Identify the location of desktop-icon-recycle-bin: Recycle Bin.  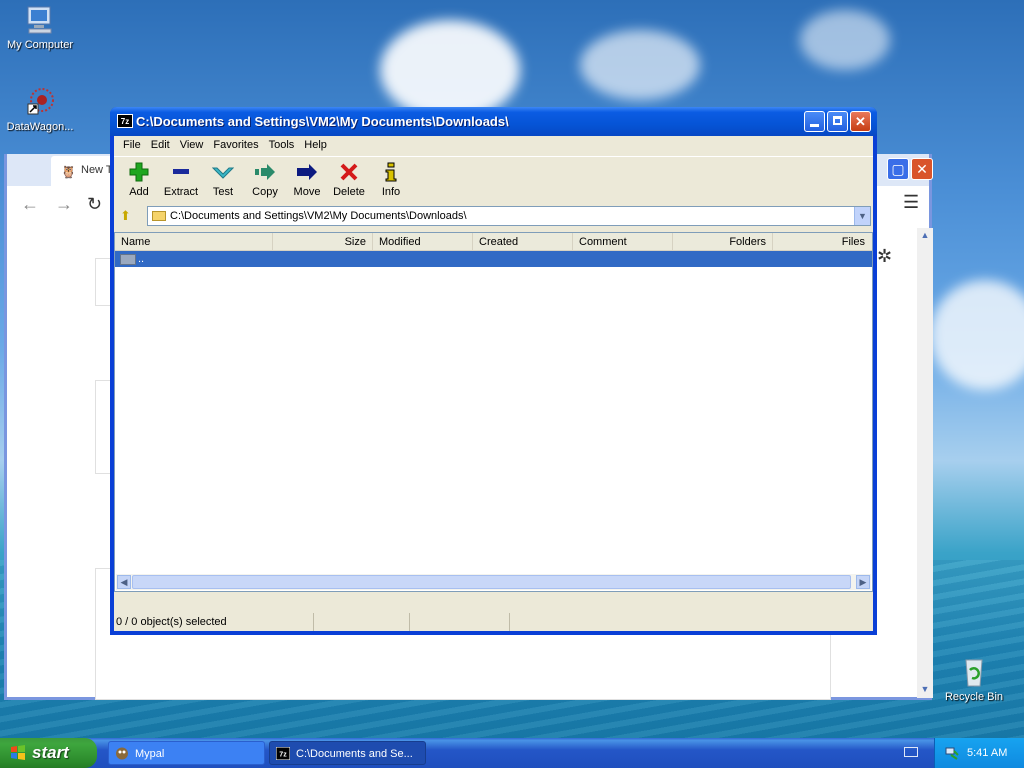
(974, 679).